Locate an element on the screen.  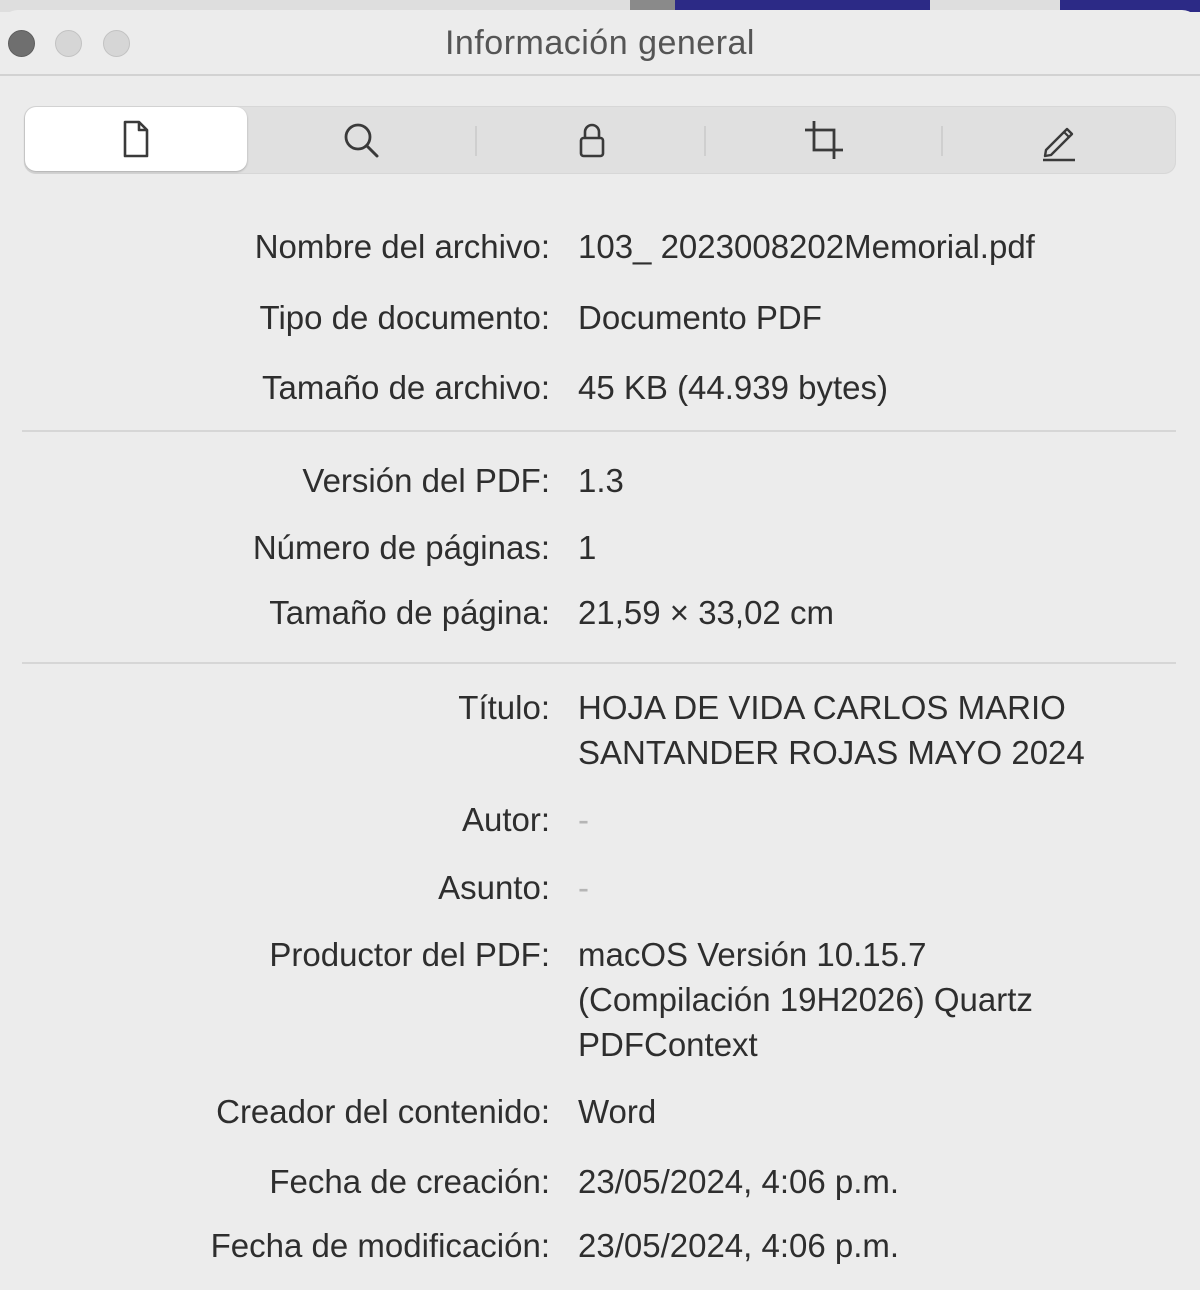
doc-type-value: Documento PDF is located at coordinates (868, 317).